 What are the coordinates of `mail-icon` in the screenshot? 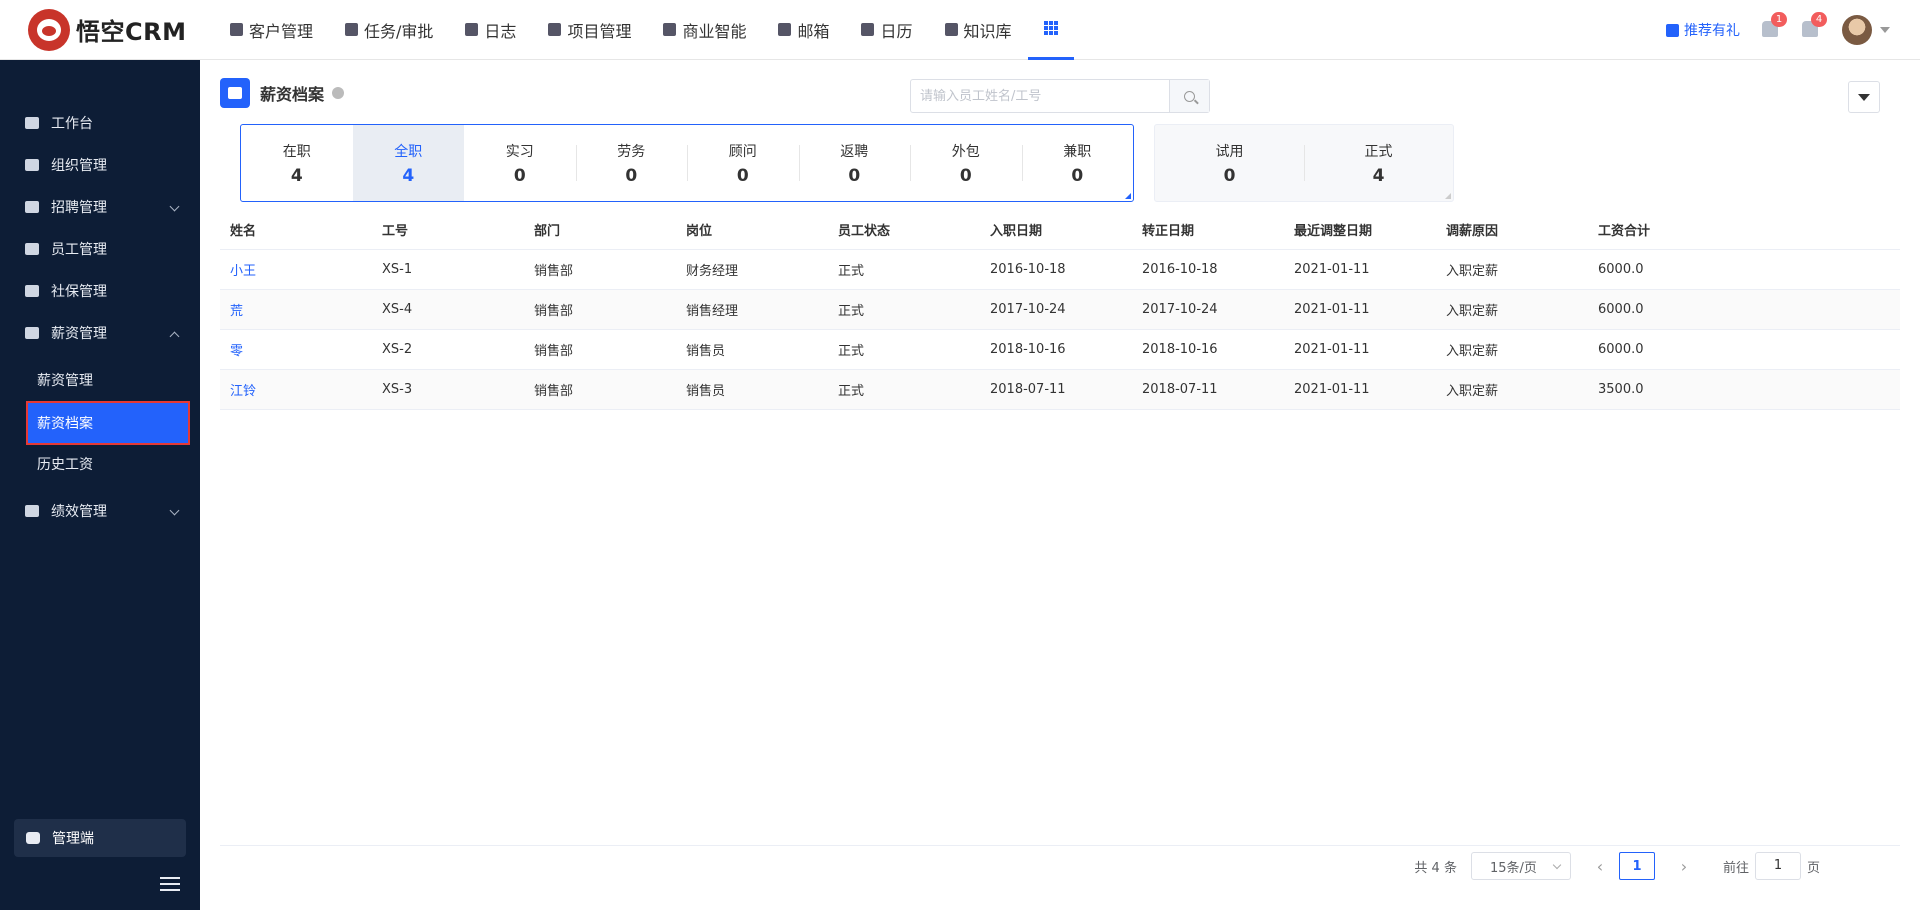 It's located at (785, 29).